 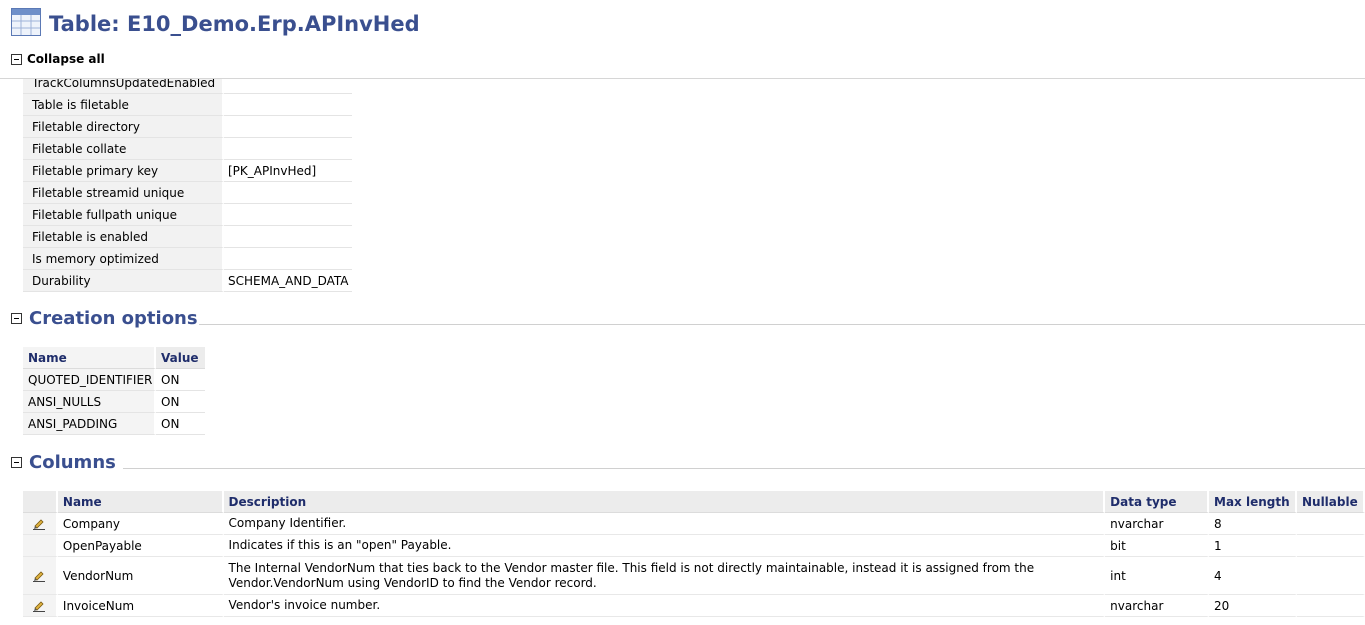 What do you see at coordinates (123, 105) in the screenshot?
I see `property-name: Table is filetable` at bounding box center [123, 105].